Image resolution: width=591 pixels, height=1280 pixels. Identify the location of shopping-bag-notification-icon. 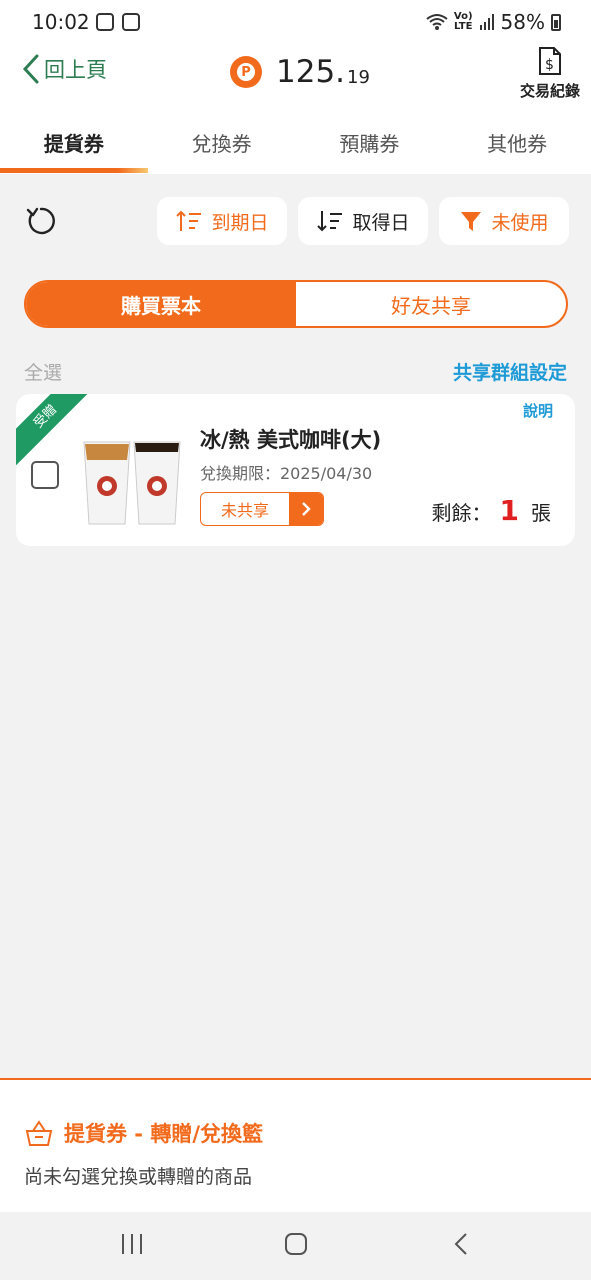
(105, 22).